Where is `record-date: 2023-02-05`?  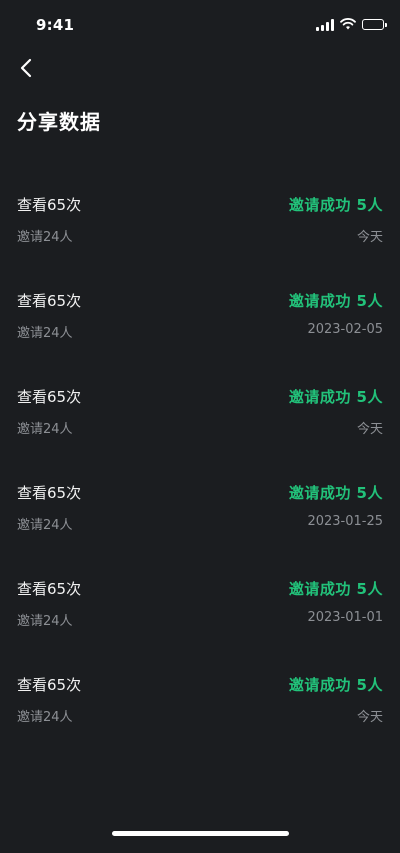
record-date: 2023-02-05 is located at coordinates (345, 329).